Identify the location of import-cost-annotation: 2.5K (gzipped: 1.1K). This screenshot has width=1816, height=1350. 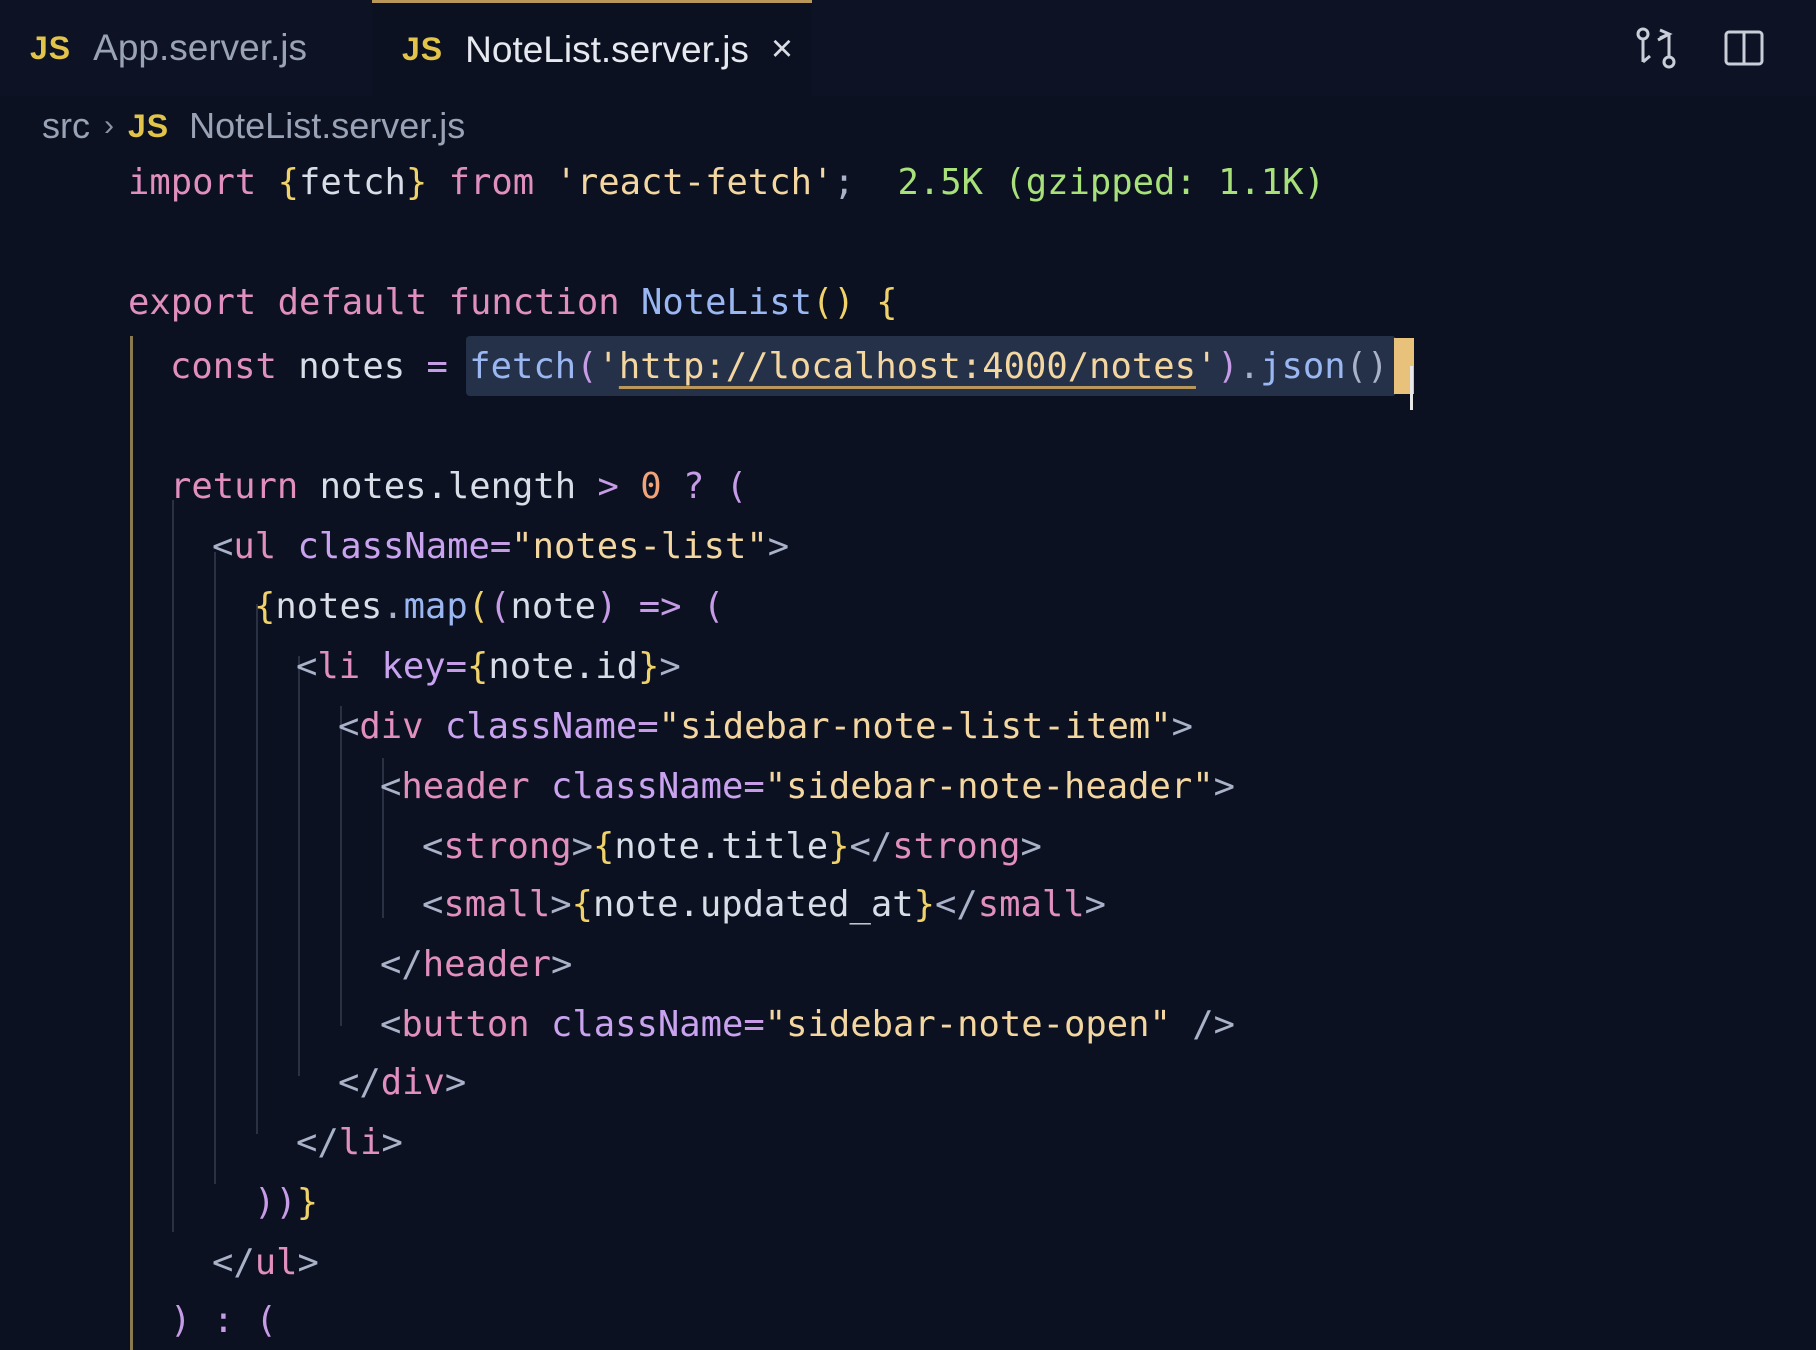
(1111, 182).